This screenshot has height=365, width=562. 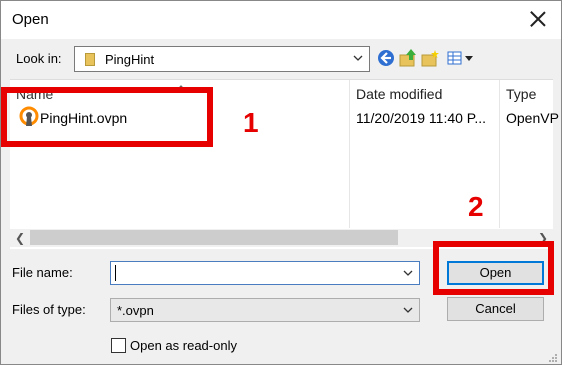 What do you see at coordinates (476, 206) in the screenshot?
I see `step-number-2: 2` at bounding box center [476, 206].